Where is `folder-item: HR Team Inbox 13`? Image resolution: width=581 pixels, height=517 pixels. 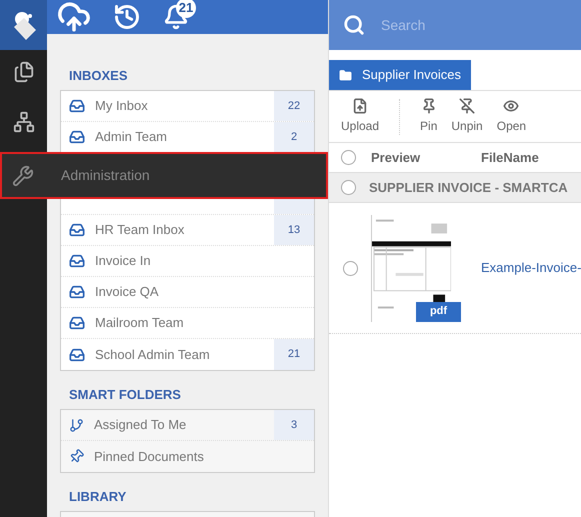 folder-item: HR Team Inbox 13 is located at coordinates (187, 230).